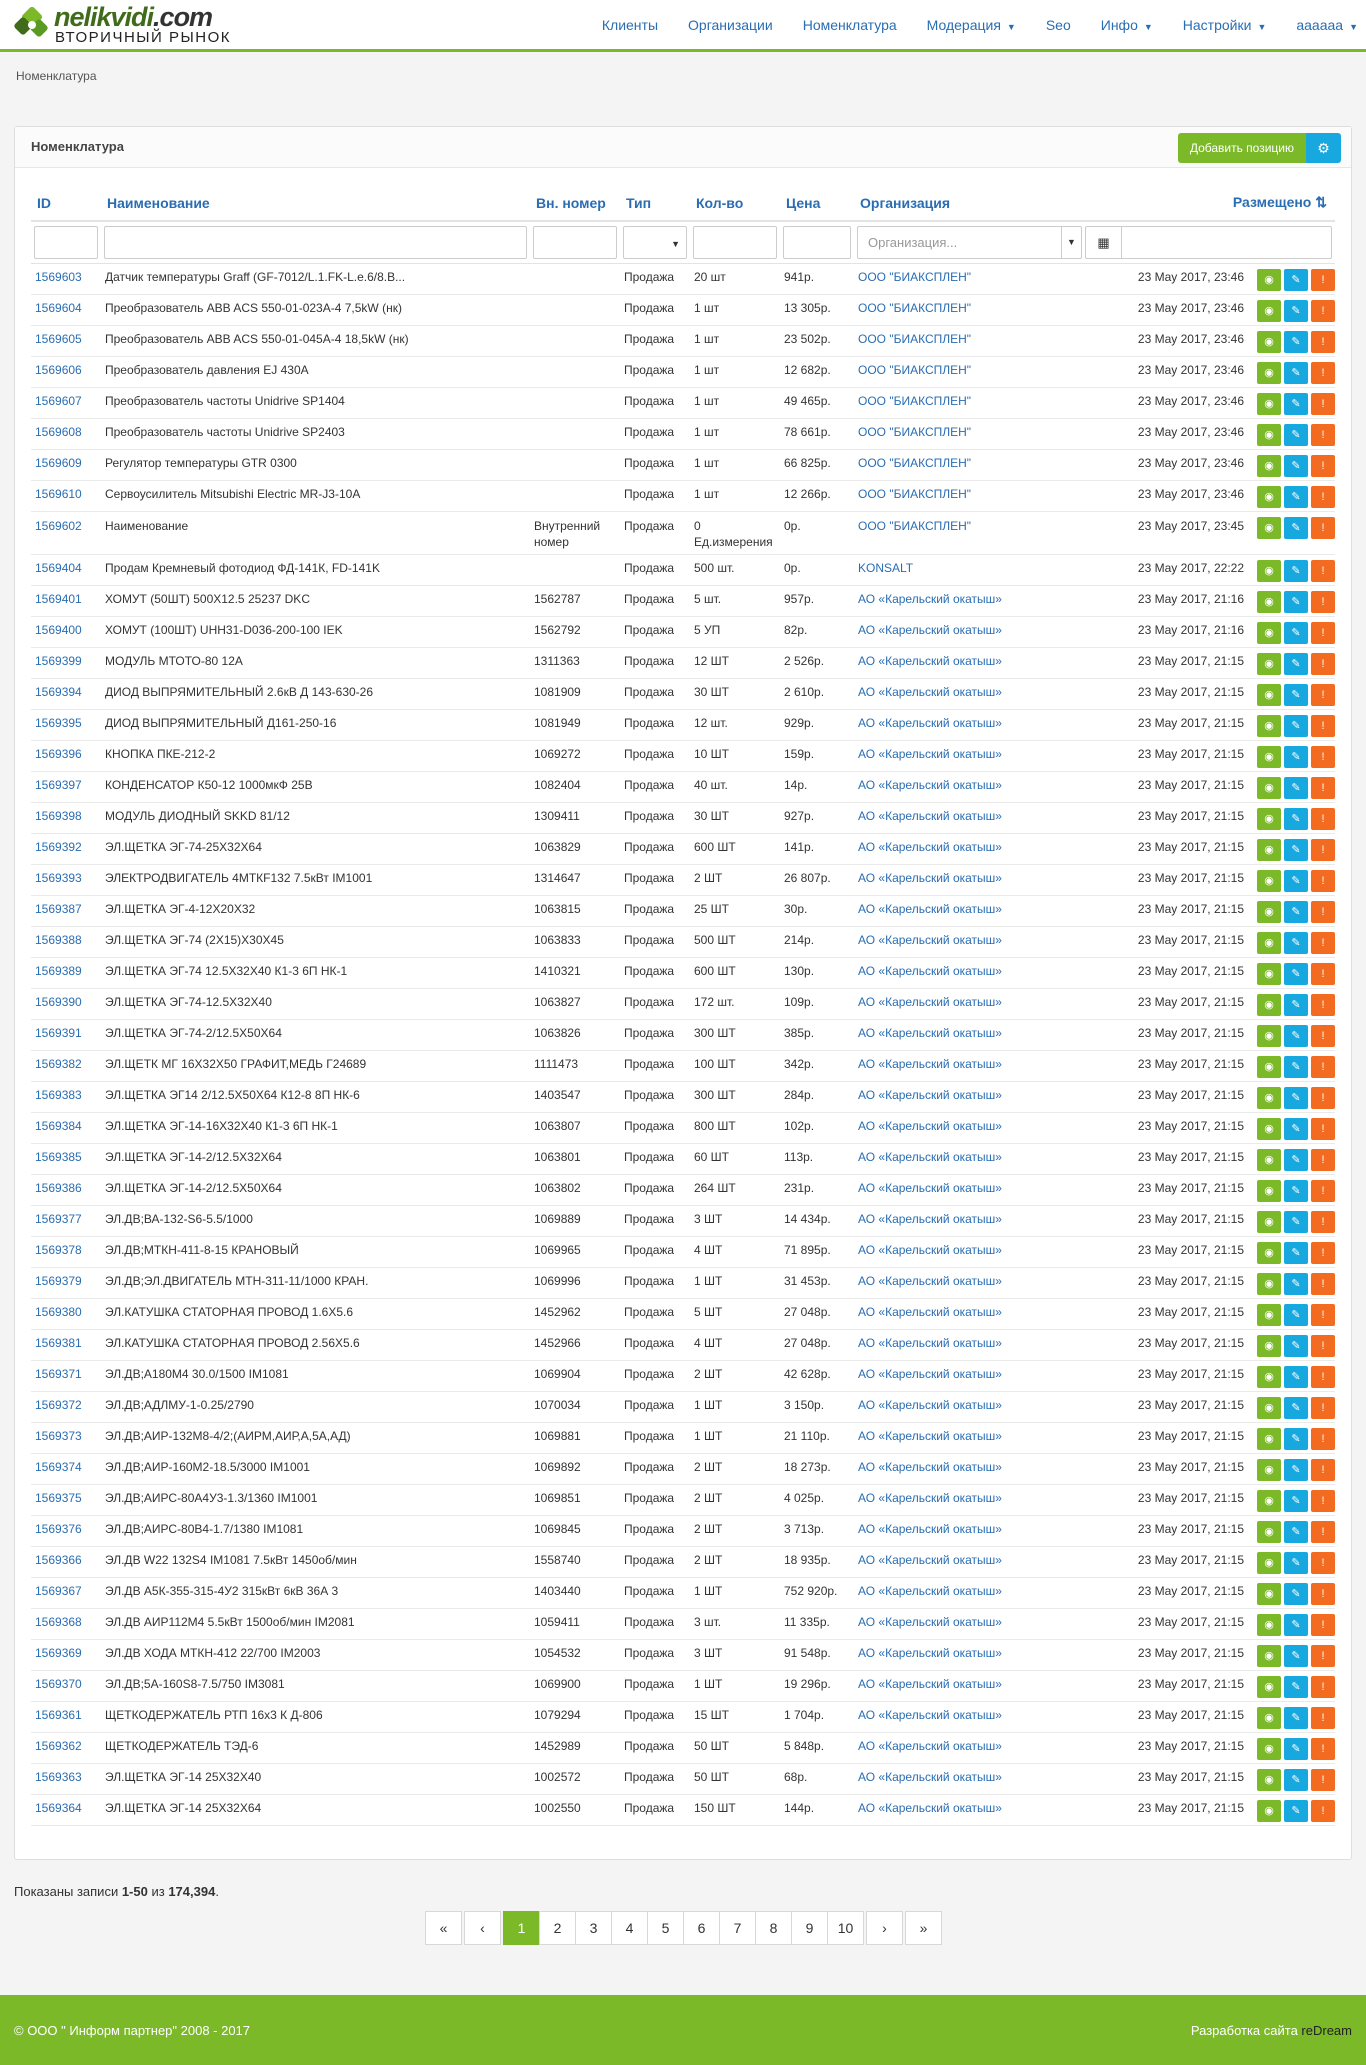 This screenshot has height=2065, width=1366. What do you see at coordinates (817, 242) in the screenshot?
I see `filter-price-input` at bounding box center [817, 242].